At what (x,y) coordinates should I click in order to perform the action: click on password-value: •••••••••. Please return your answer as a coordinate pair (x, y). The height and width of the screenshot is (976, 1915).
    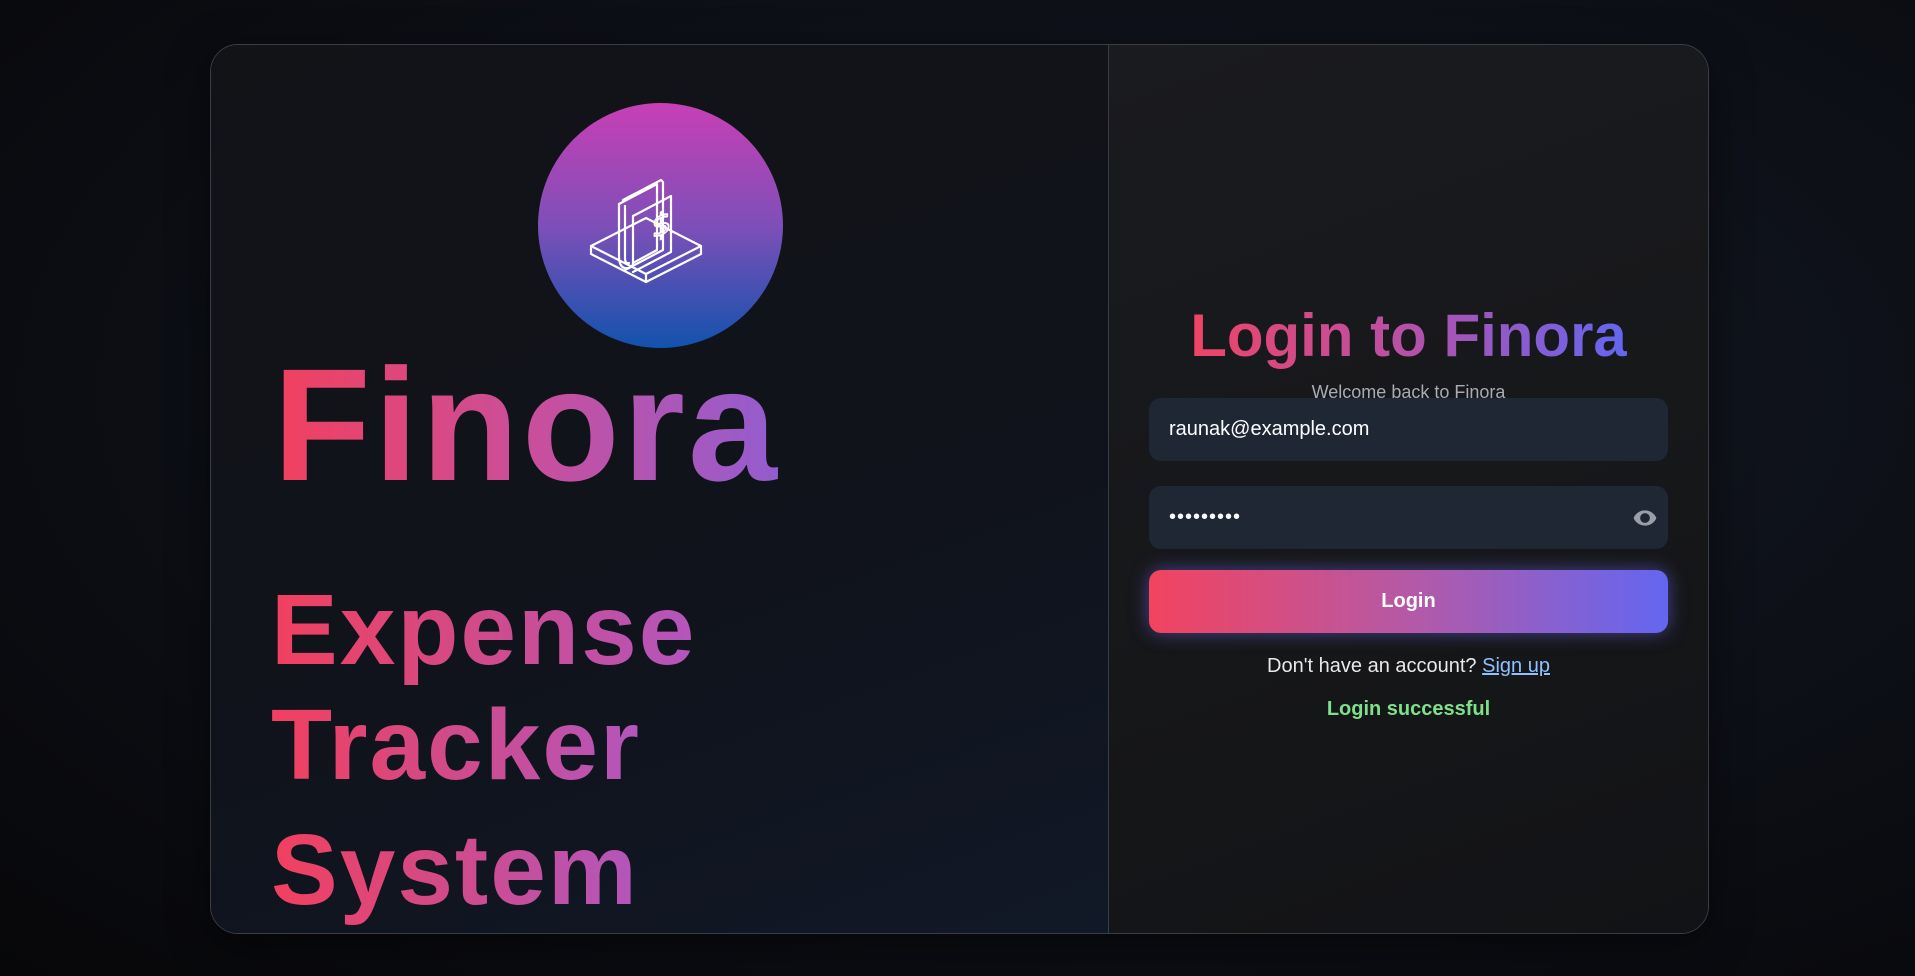
    Looking at the image, I should click on (1205, 517).